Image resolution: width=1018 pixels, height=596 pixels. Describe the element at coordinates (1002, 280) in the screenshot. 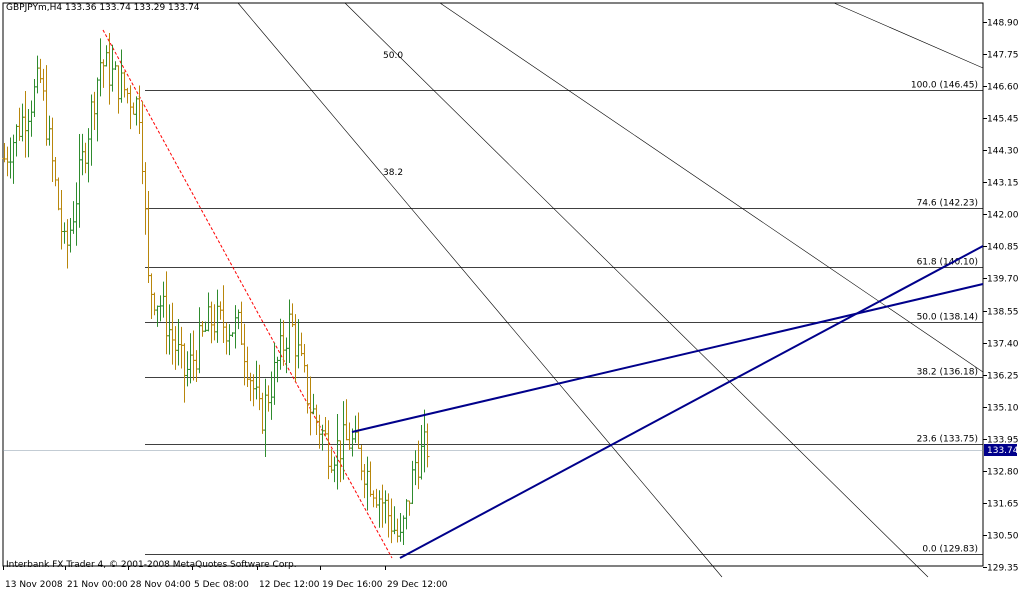

I see `y-tick-label: 139.70` at that location.